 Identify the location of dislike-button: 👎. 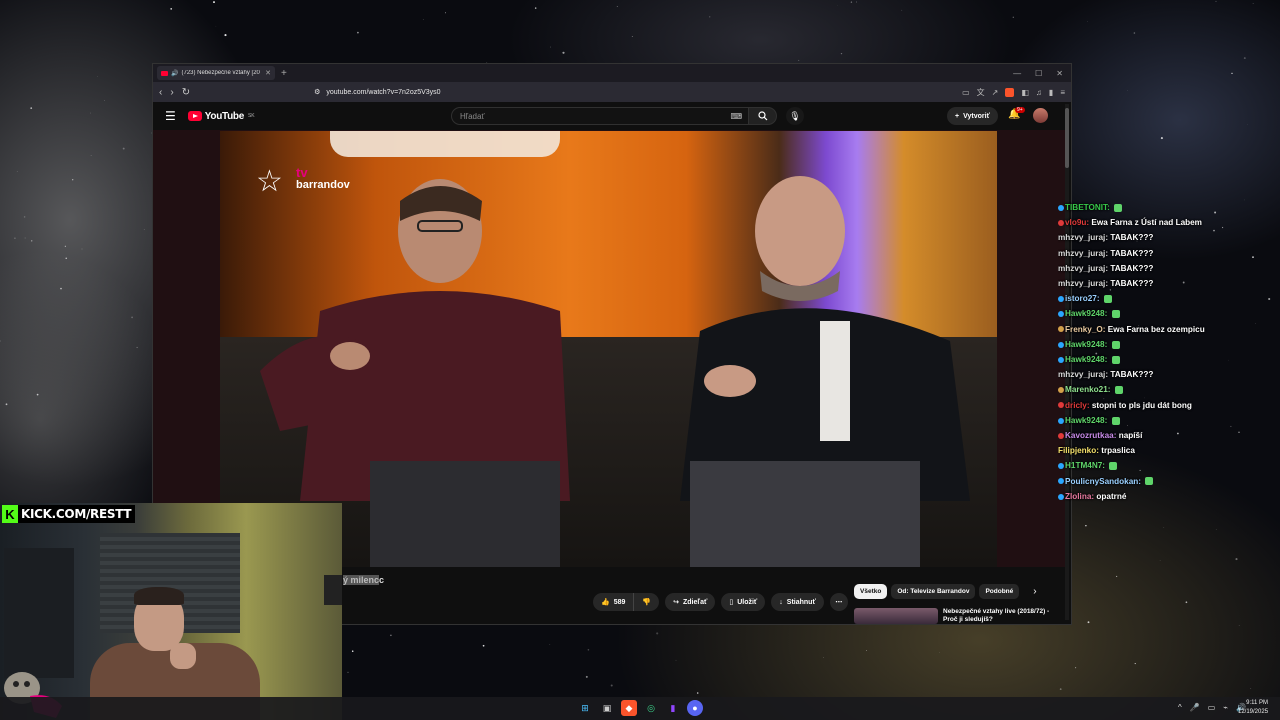
(646, 602).